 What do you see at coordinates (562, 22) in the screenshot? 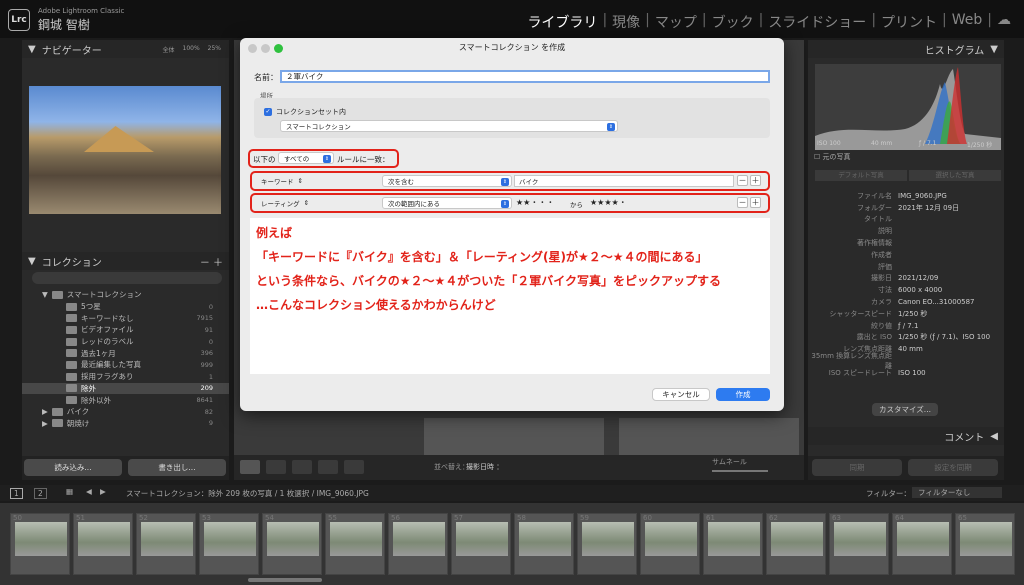
I see `module-library: ライブラリ` at bounding box center [562, 22].